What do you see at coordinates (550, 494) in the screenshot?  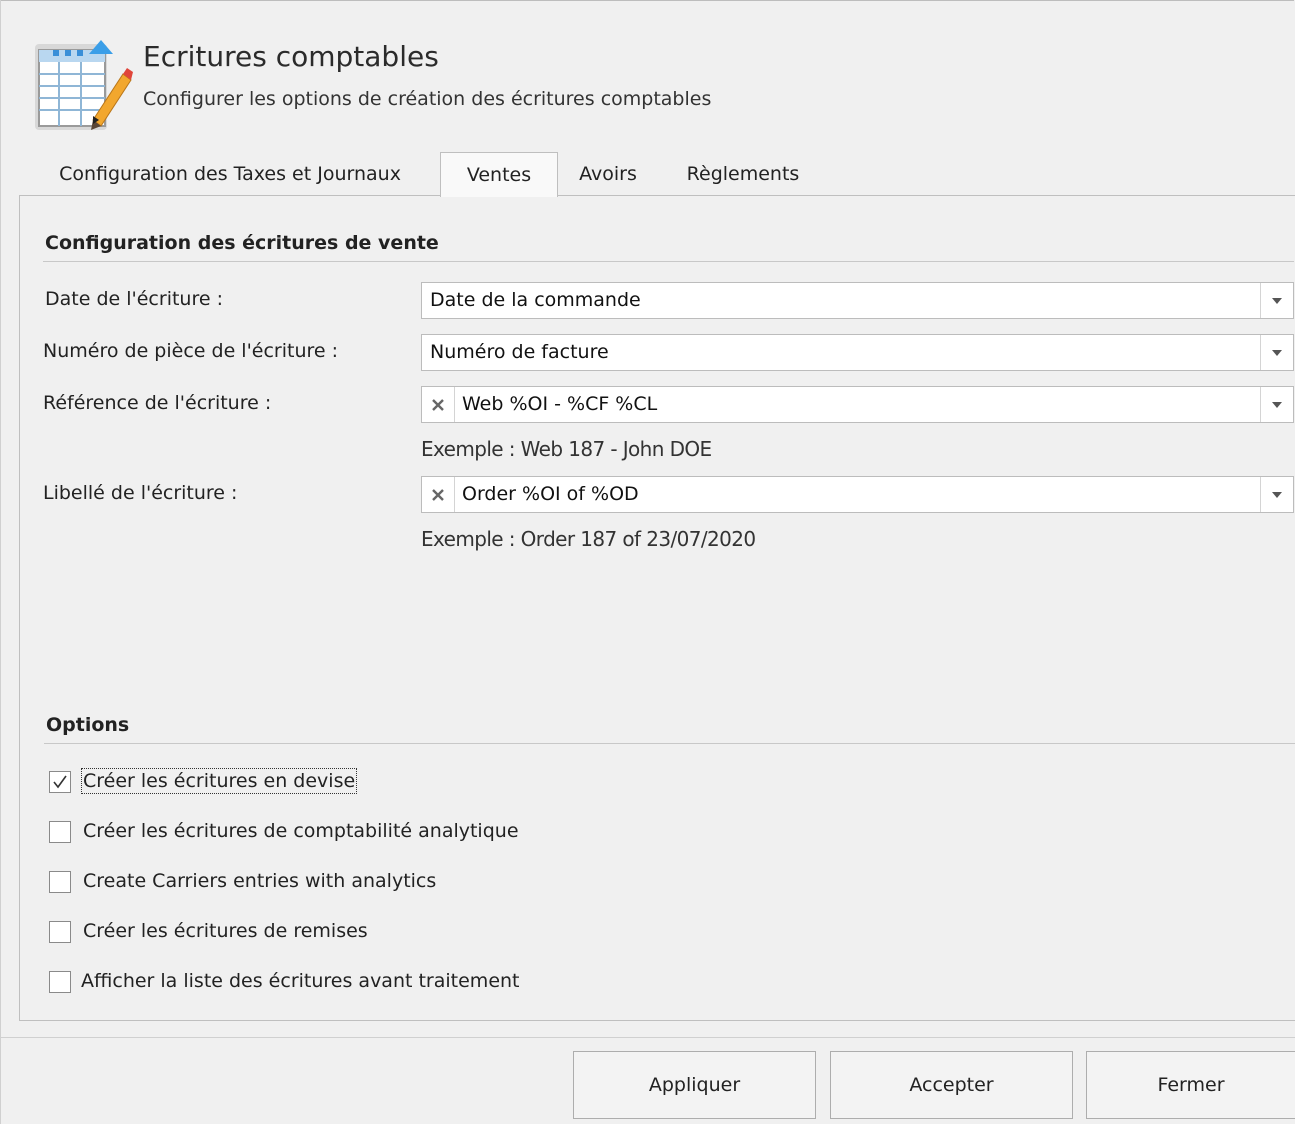 I see `libelle-value: Order %OI of %OD` at bounding box center [550, 494].